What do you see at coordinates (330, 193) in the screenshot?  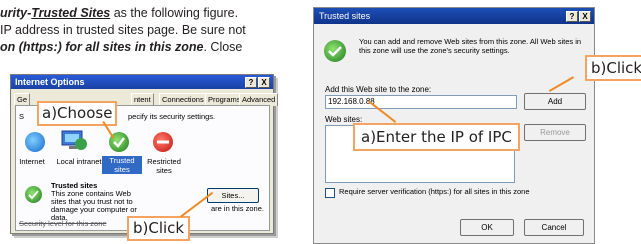 I see `require-https-checkbox` at bounding box center [330, 193].